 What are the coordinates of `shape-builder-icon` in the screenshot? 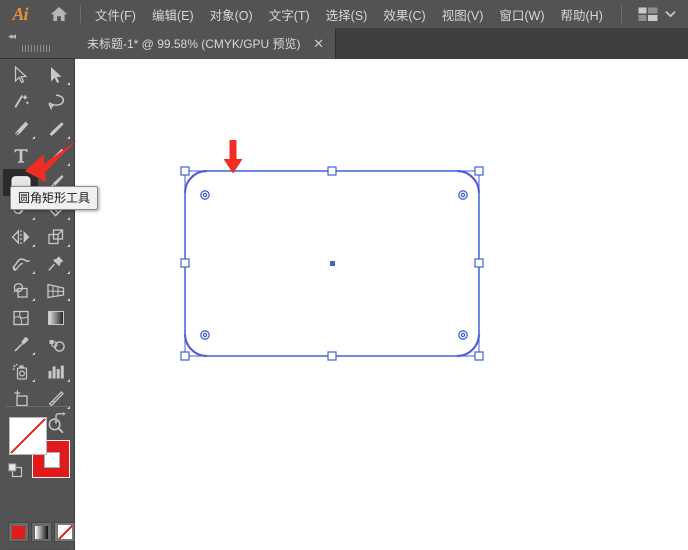 It's located at (20, 290).